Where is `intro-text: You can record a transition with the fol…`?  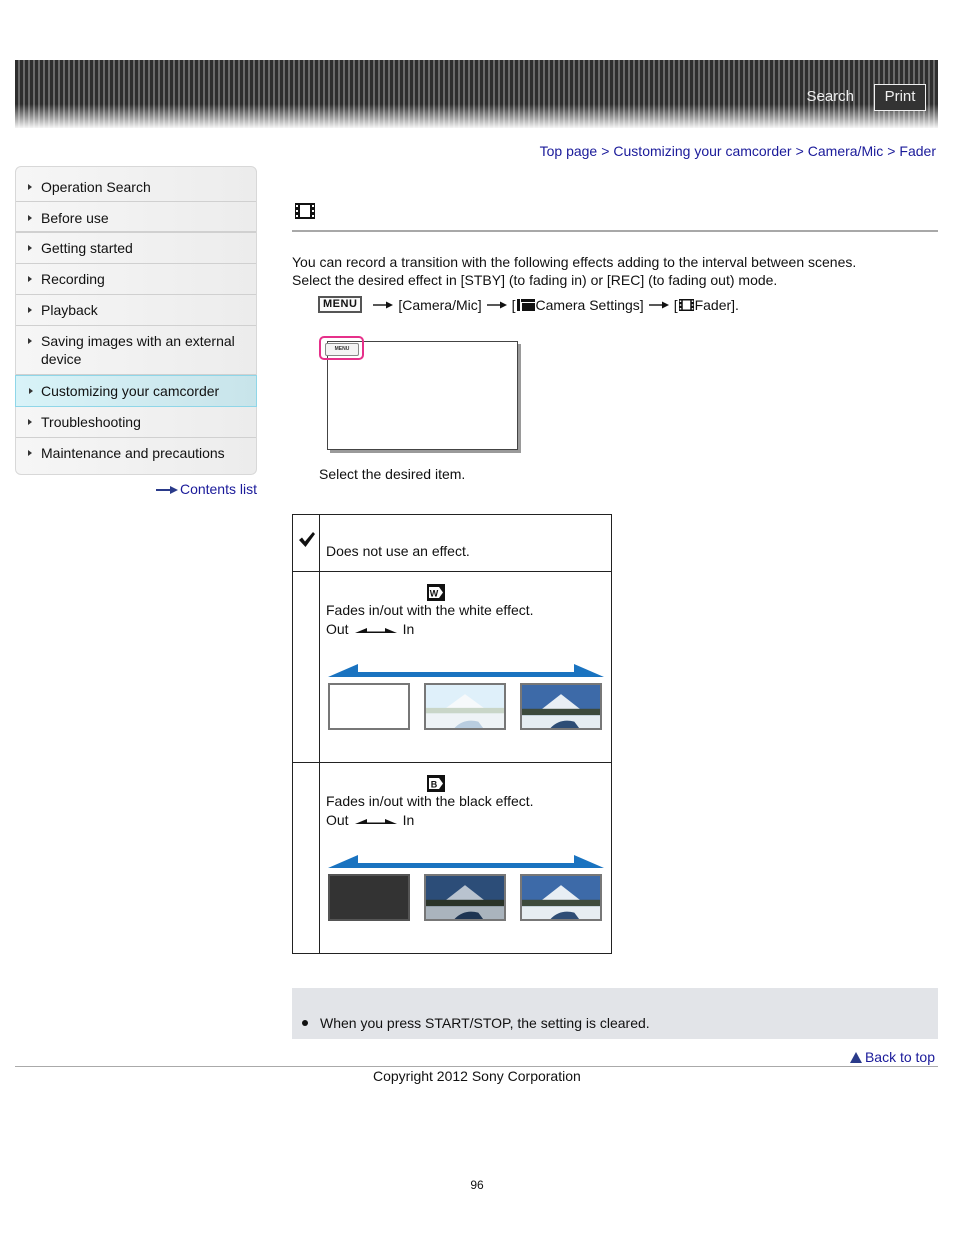 intro-text: You can record a transition with the fol… is located at coordinates (574, 271).